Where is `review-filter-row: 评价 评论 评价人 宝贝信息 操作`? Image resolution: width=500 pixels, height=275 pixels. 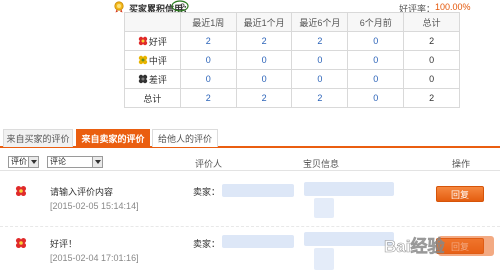 review-filter-row: 评价 评论 评价人 宝贝信息 操作 is located at coordinates (250, 162).